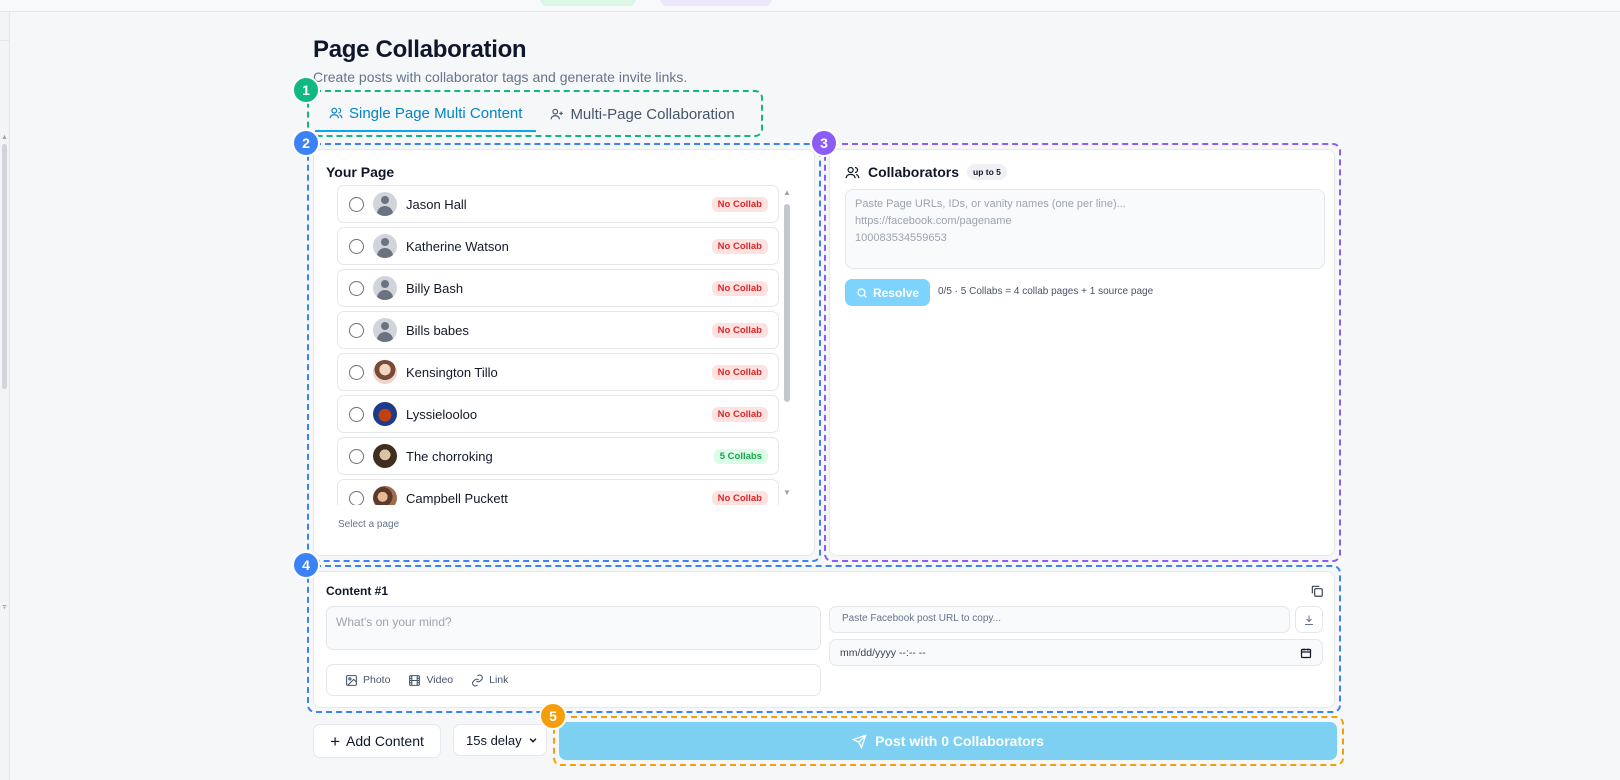  I want to click on limit-chip: up to 5, so click(987, 172).